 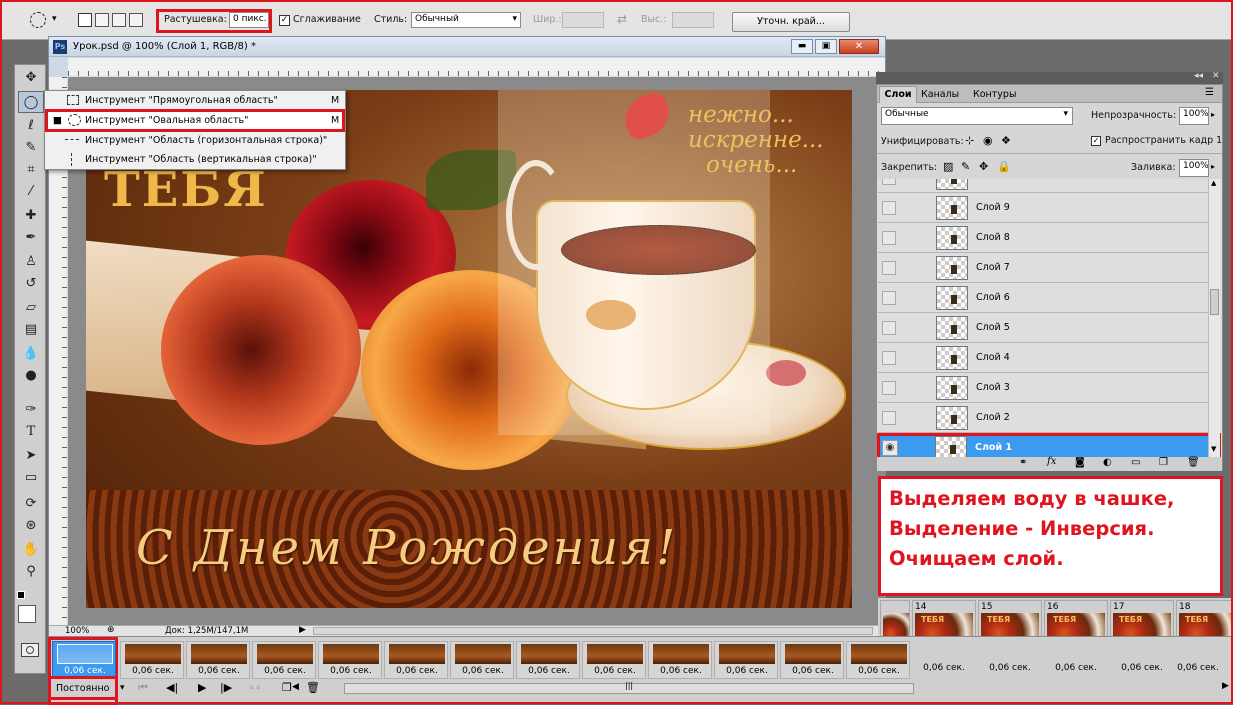 I want to click on lock-position-icon: ✥, so click(x=983, y=166).